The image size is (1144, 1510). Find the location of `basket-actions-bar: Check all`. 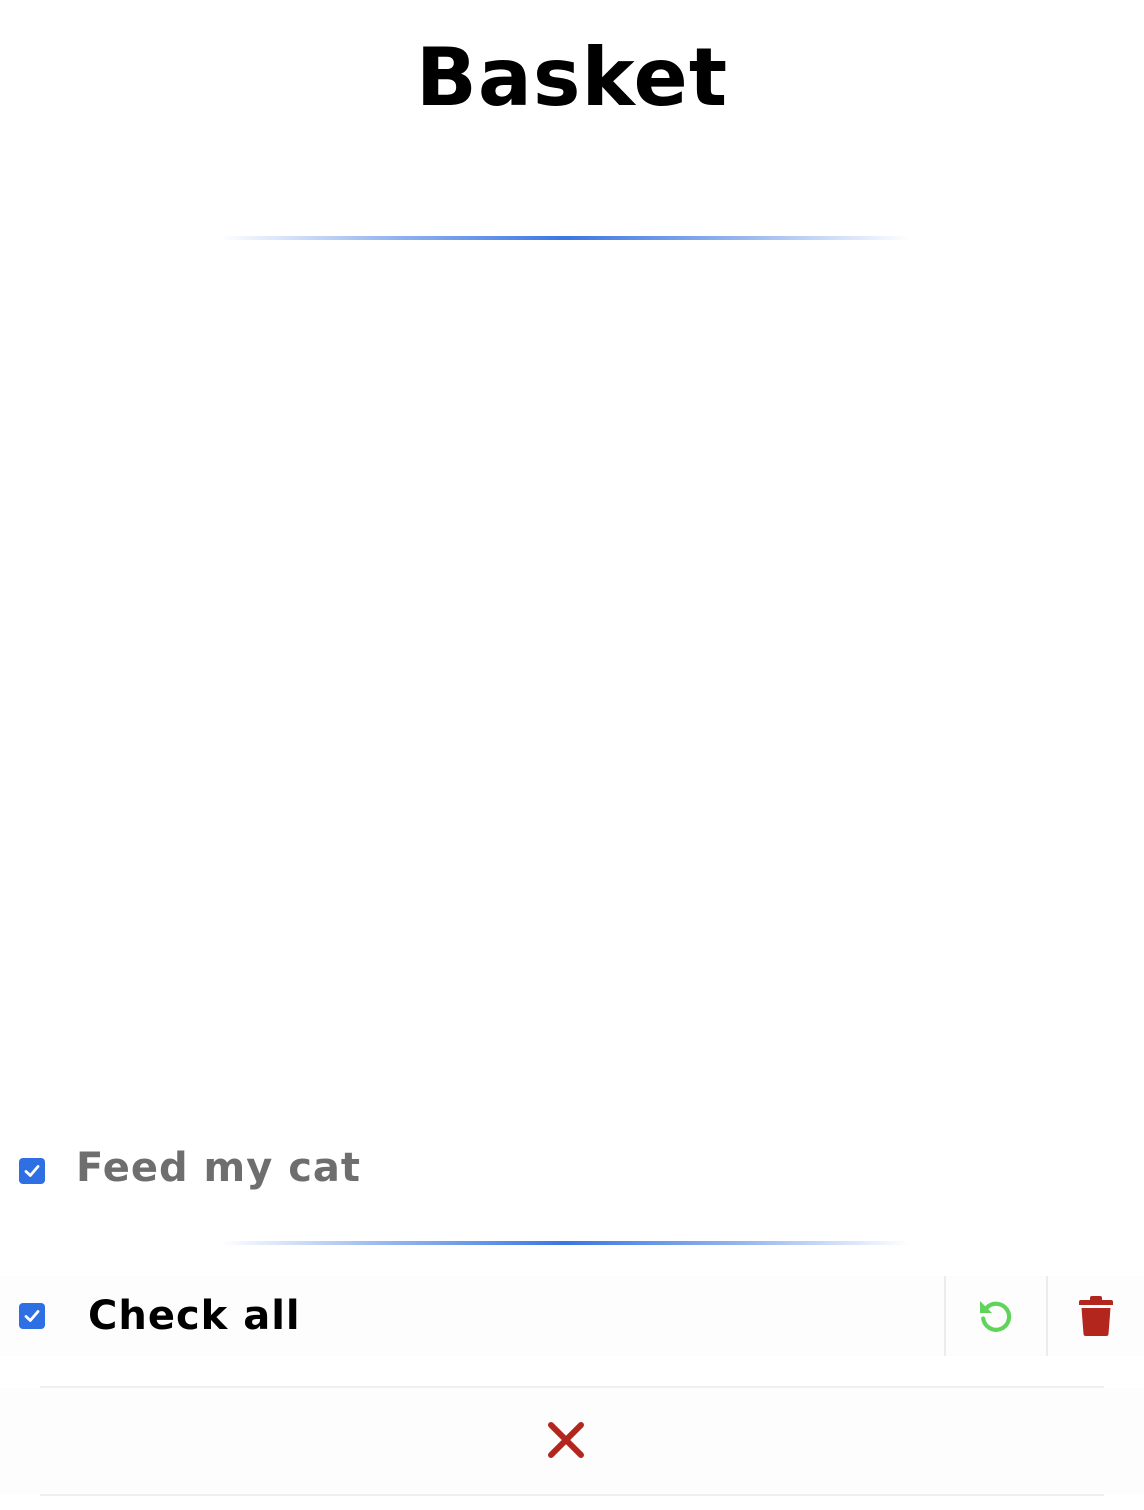

basket-actions-bar: Check all is located at coordinates (572, 1316).